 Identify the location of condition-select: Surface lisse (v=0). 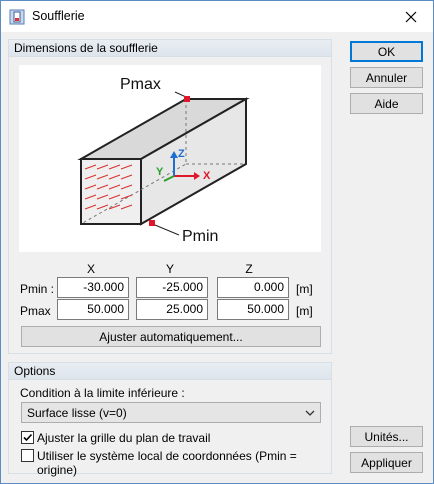
(171, 412).